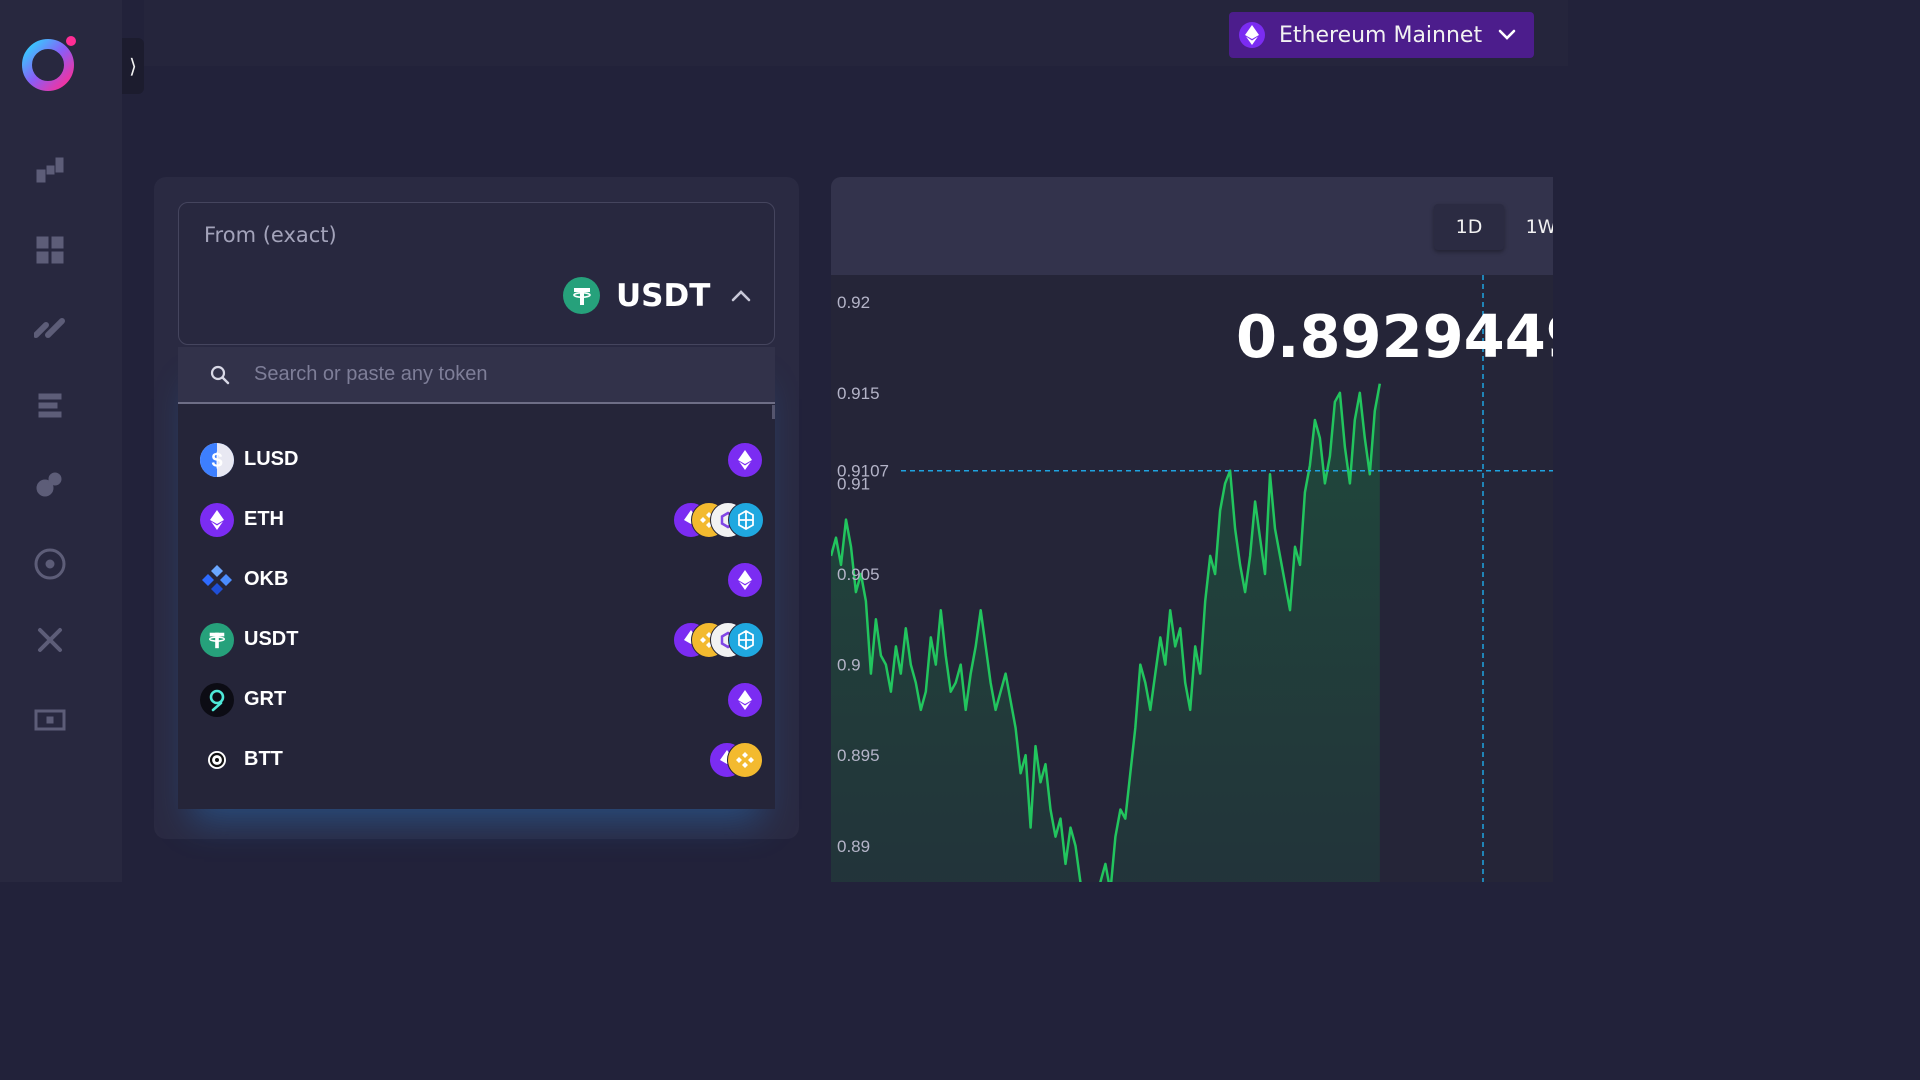 The image size is (1920, 1080). I want to click on from-input-box: From (exact) USDT, so click(476, 273).